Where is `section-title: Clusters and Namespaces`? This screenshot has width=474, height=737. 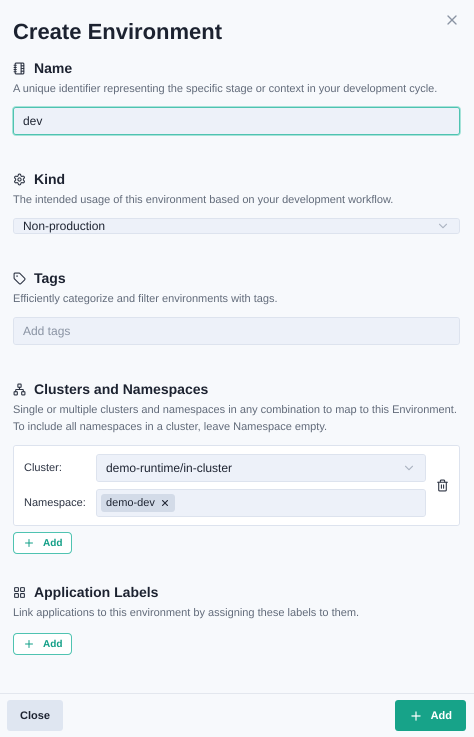 section-title: Clusters and Namespaces is located at coordinates (121, 389).